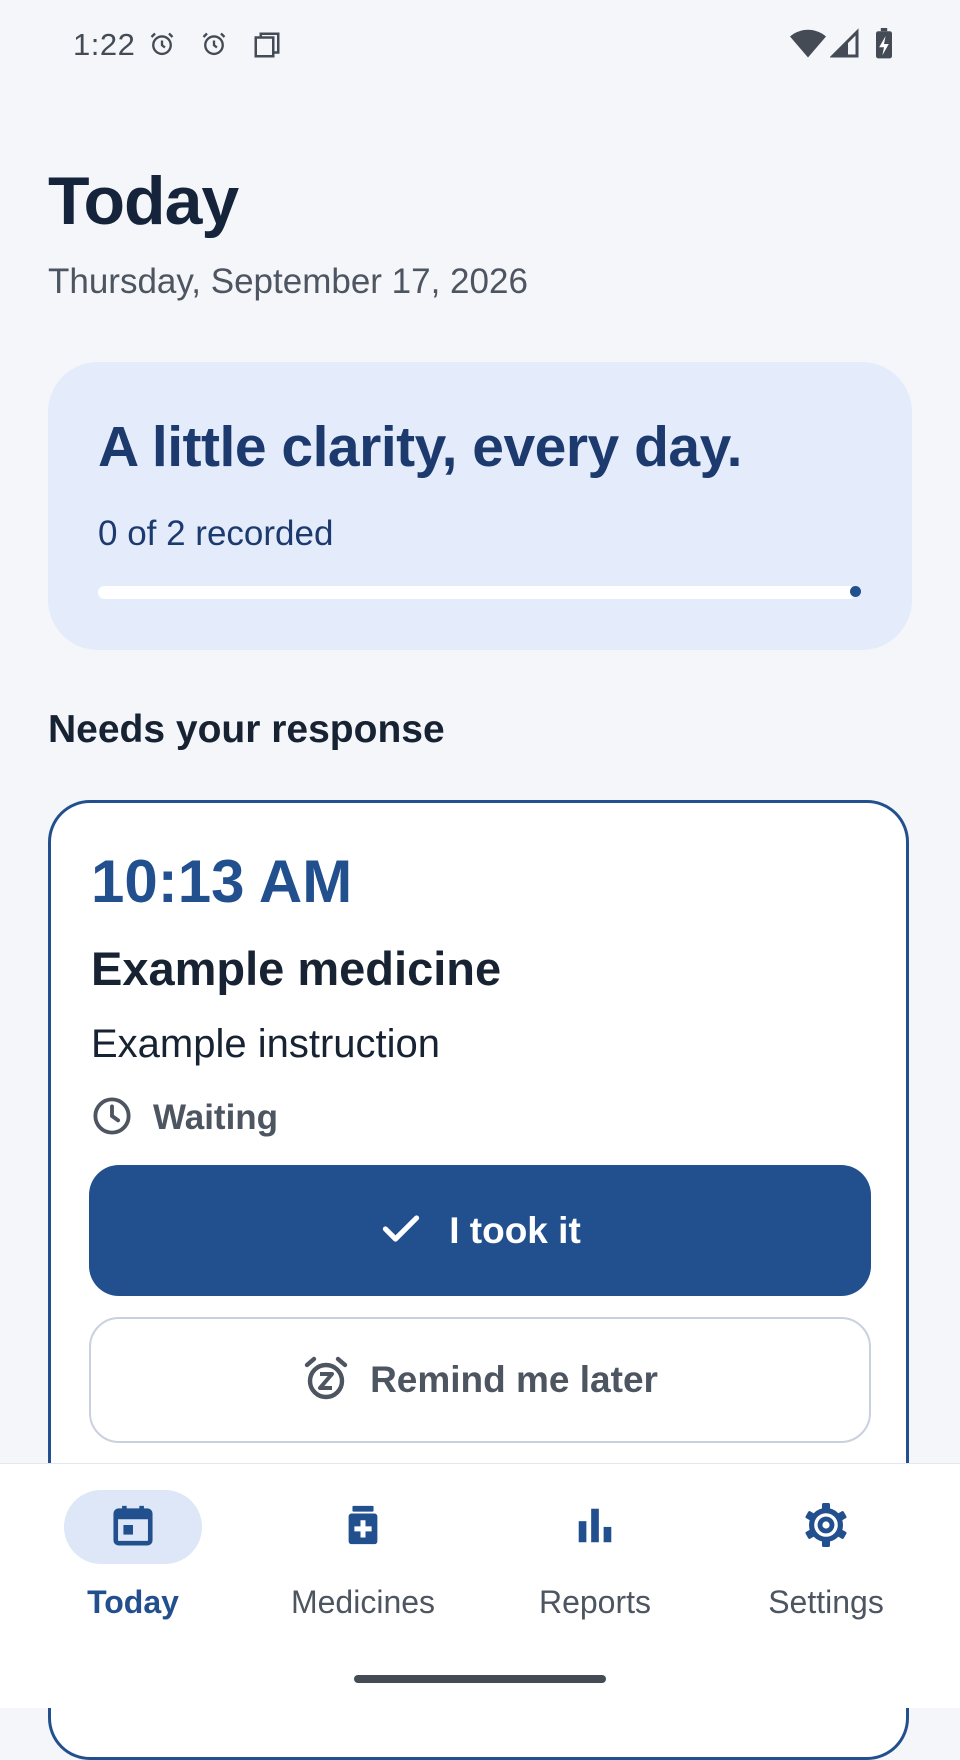 The height and width of the screenshot is (1760, 960). What do you see at coordinates (514, 1379) in the screenshot?
I see `remind-me-later-label: Remind me later` at bounding box center [514, 1379].